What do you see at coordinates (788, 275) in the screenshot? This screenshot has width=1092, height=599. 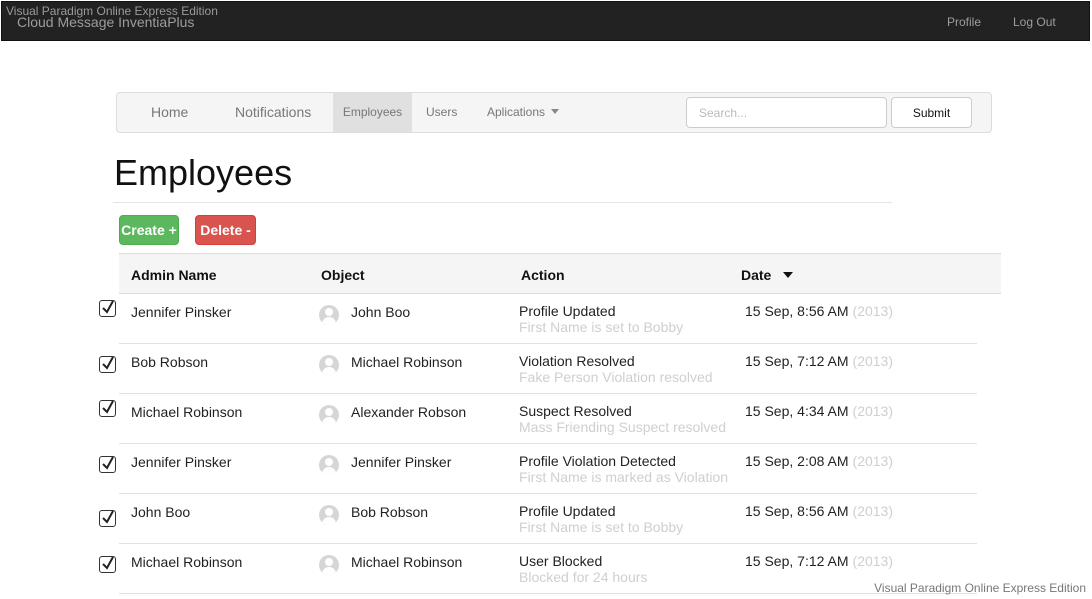 I see `sort-desc-icon` at bounding box center [788, 275].